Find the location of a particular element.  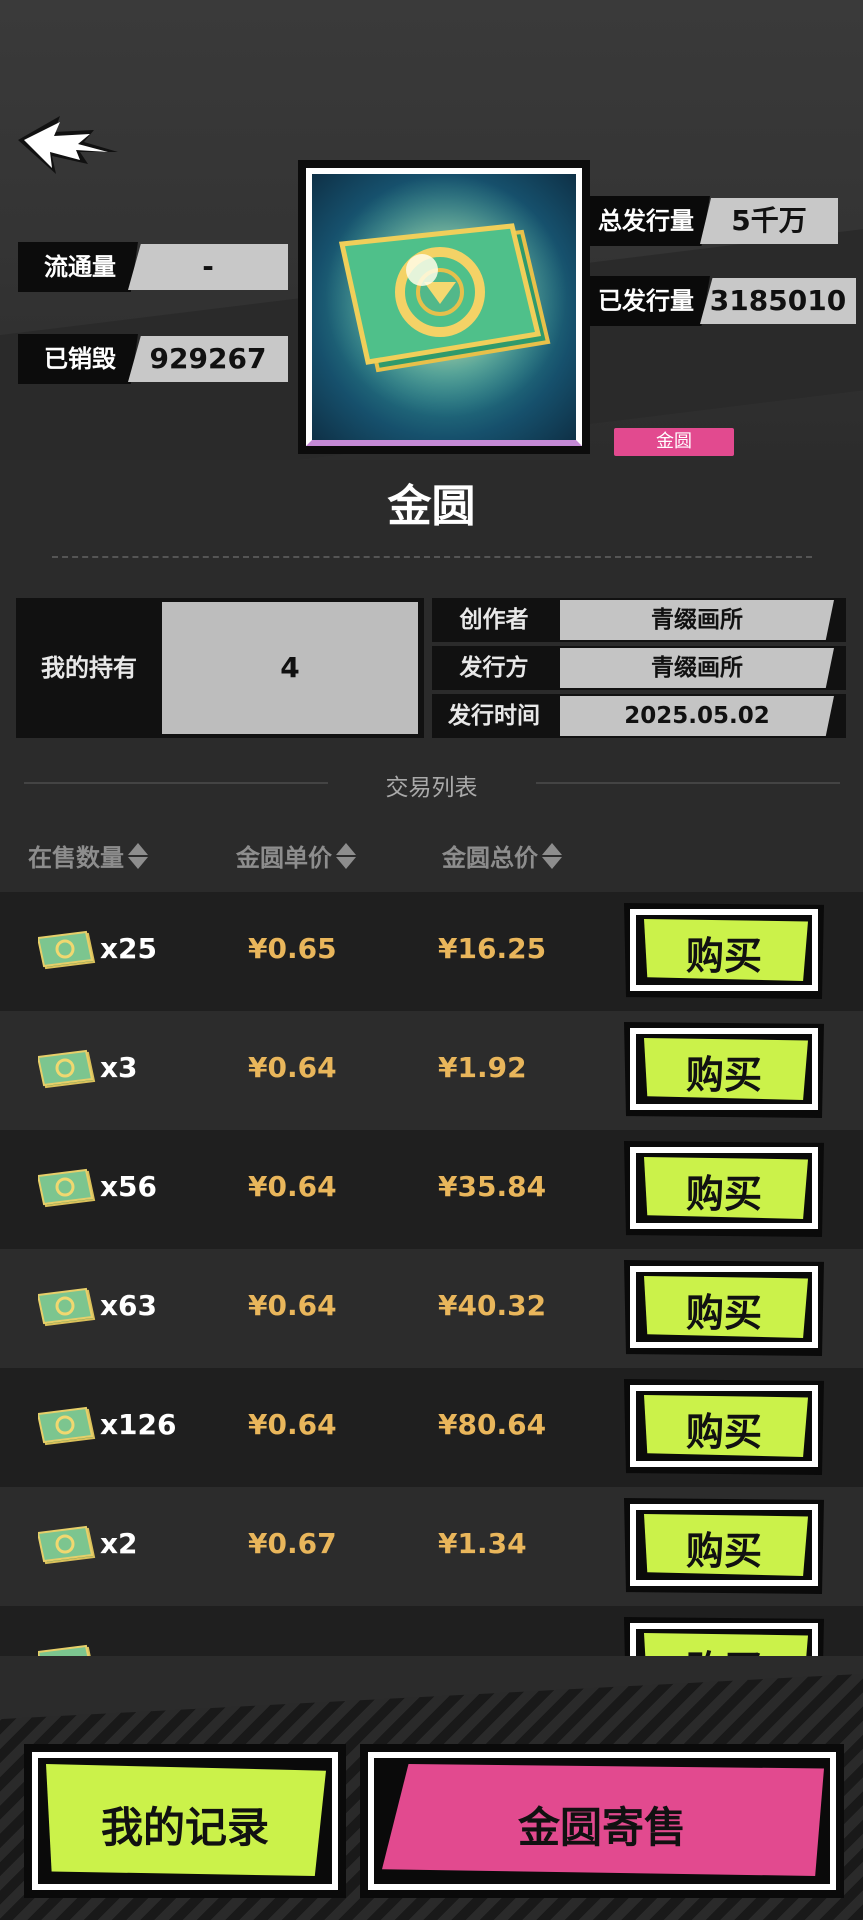

sort-by-quantity: 在售数量 is located at coordinates (88, 855).